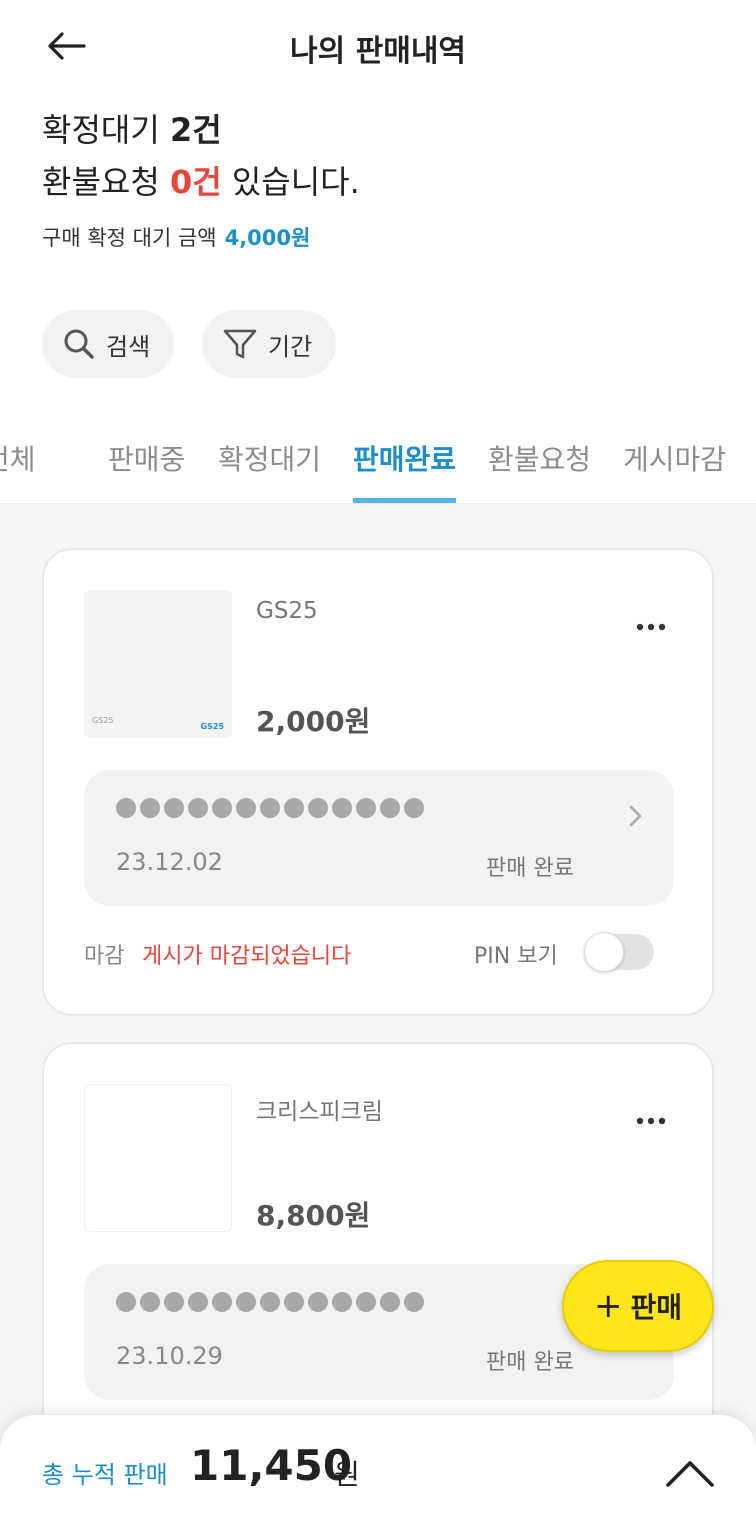 Image resolution: width=756 pixels, height=1530 pixels. Describe the element at coordinates (347, 1474) in the screenshot. I see `total-sales-unit: 원` at that location.